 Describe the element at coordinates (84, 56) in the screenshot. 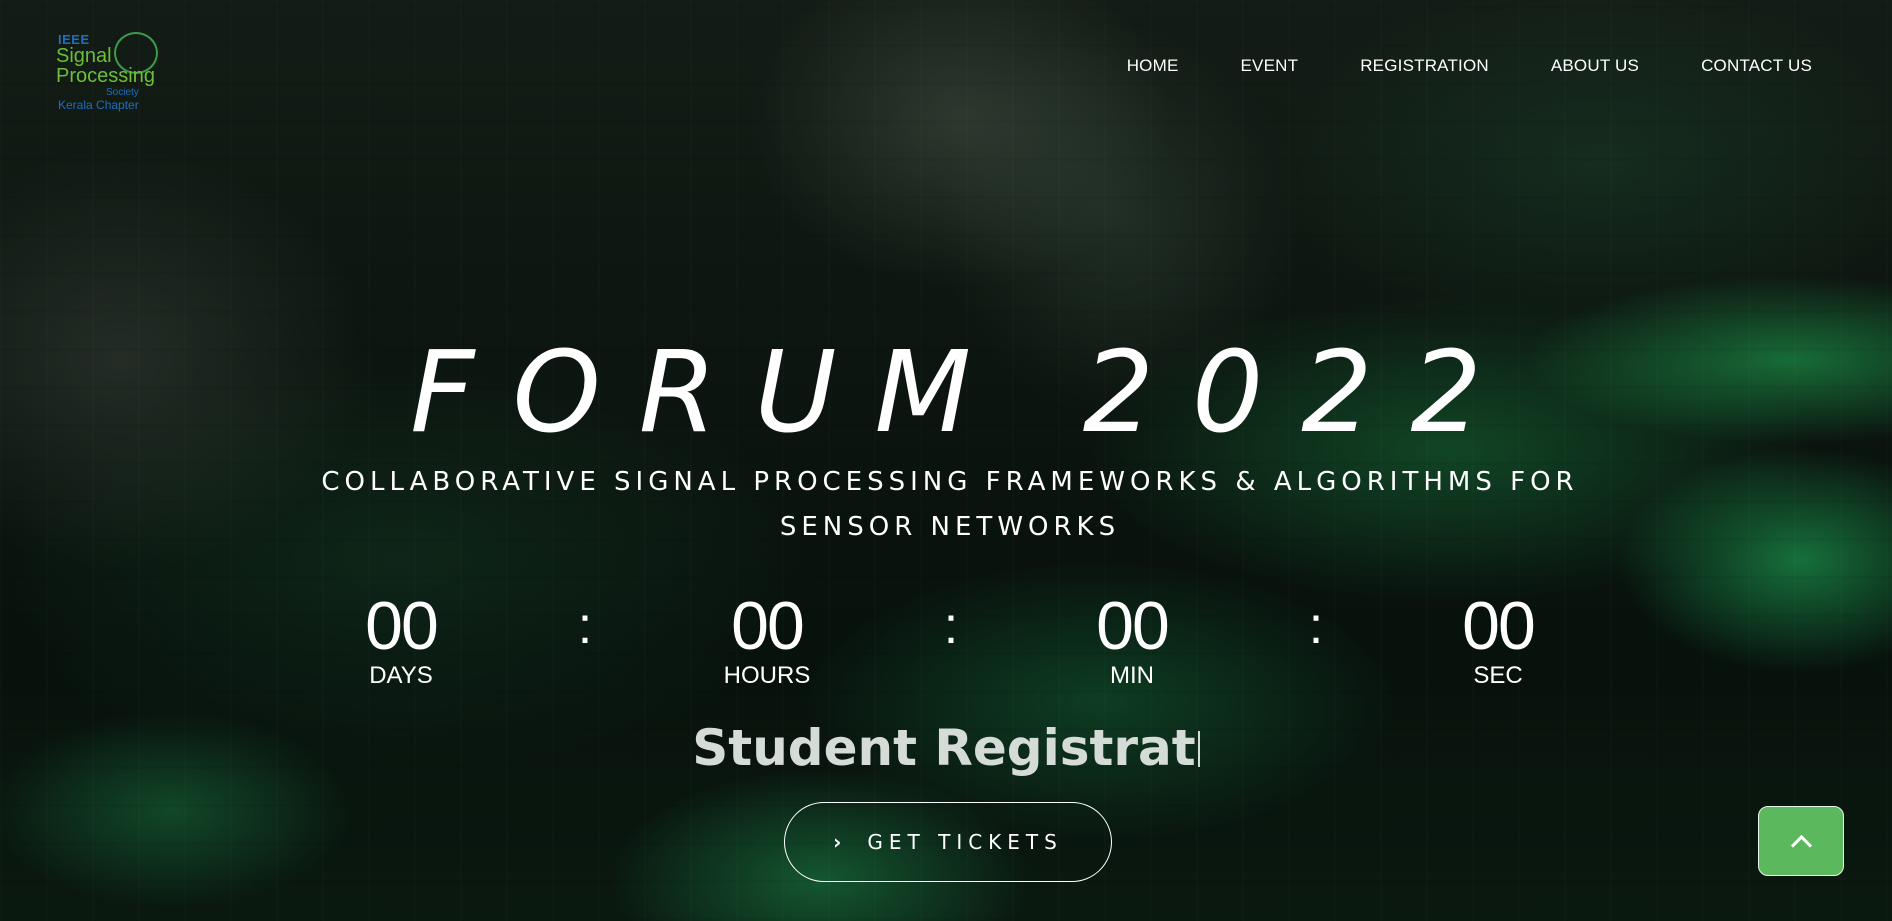

I see `logo-line1: Signal` at that location.